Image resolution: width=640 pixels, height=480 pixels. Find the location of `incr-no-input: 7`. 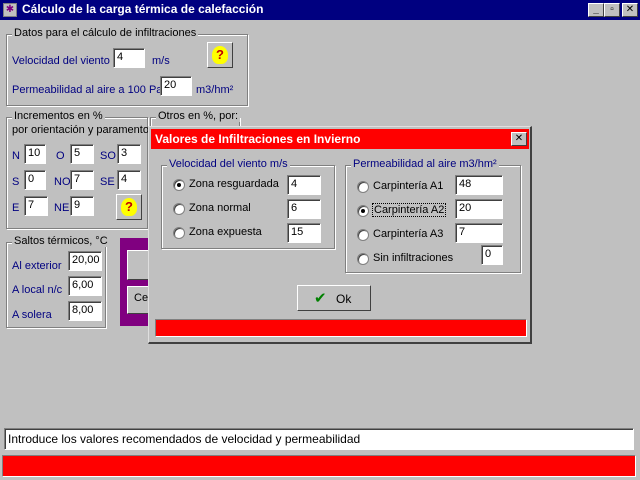

incr-no-input: 7 is located at coordinates (82, 180).